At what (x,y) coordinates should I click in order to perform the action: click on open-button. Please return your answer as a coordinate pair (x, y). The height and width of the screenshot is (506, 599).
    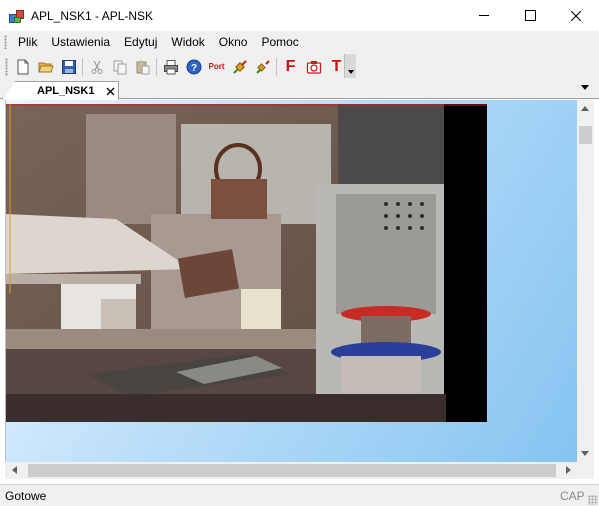
    Looking at the image, I should click on (45, 67).